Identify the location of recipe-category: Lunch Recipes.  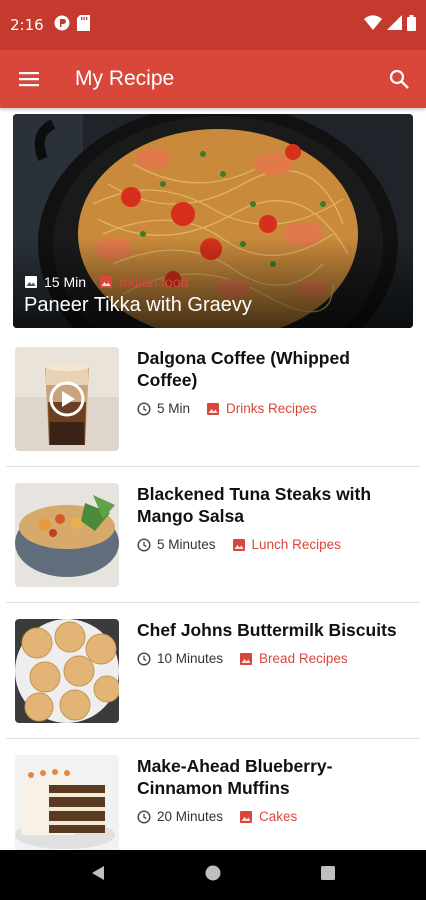
(296, 544).